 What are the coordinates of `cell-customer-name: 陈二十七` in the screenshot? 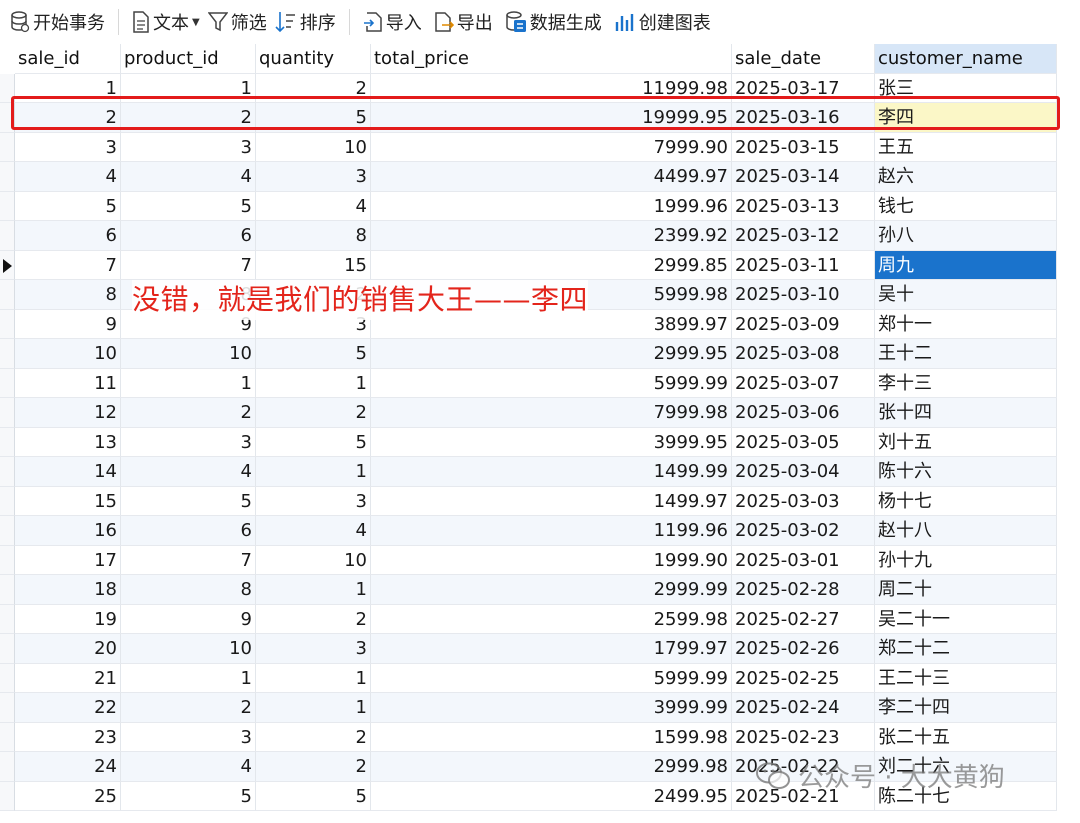 It's located at (966, 796).